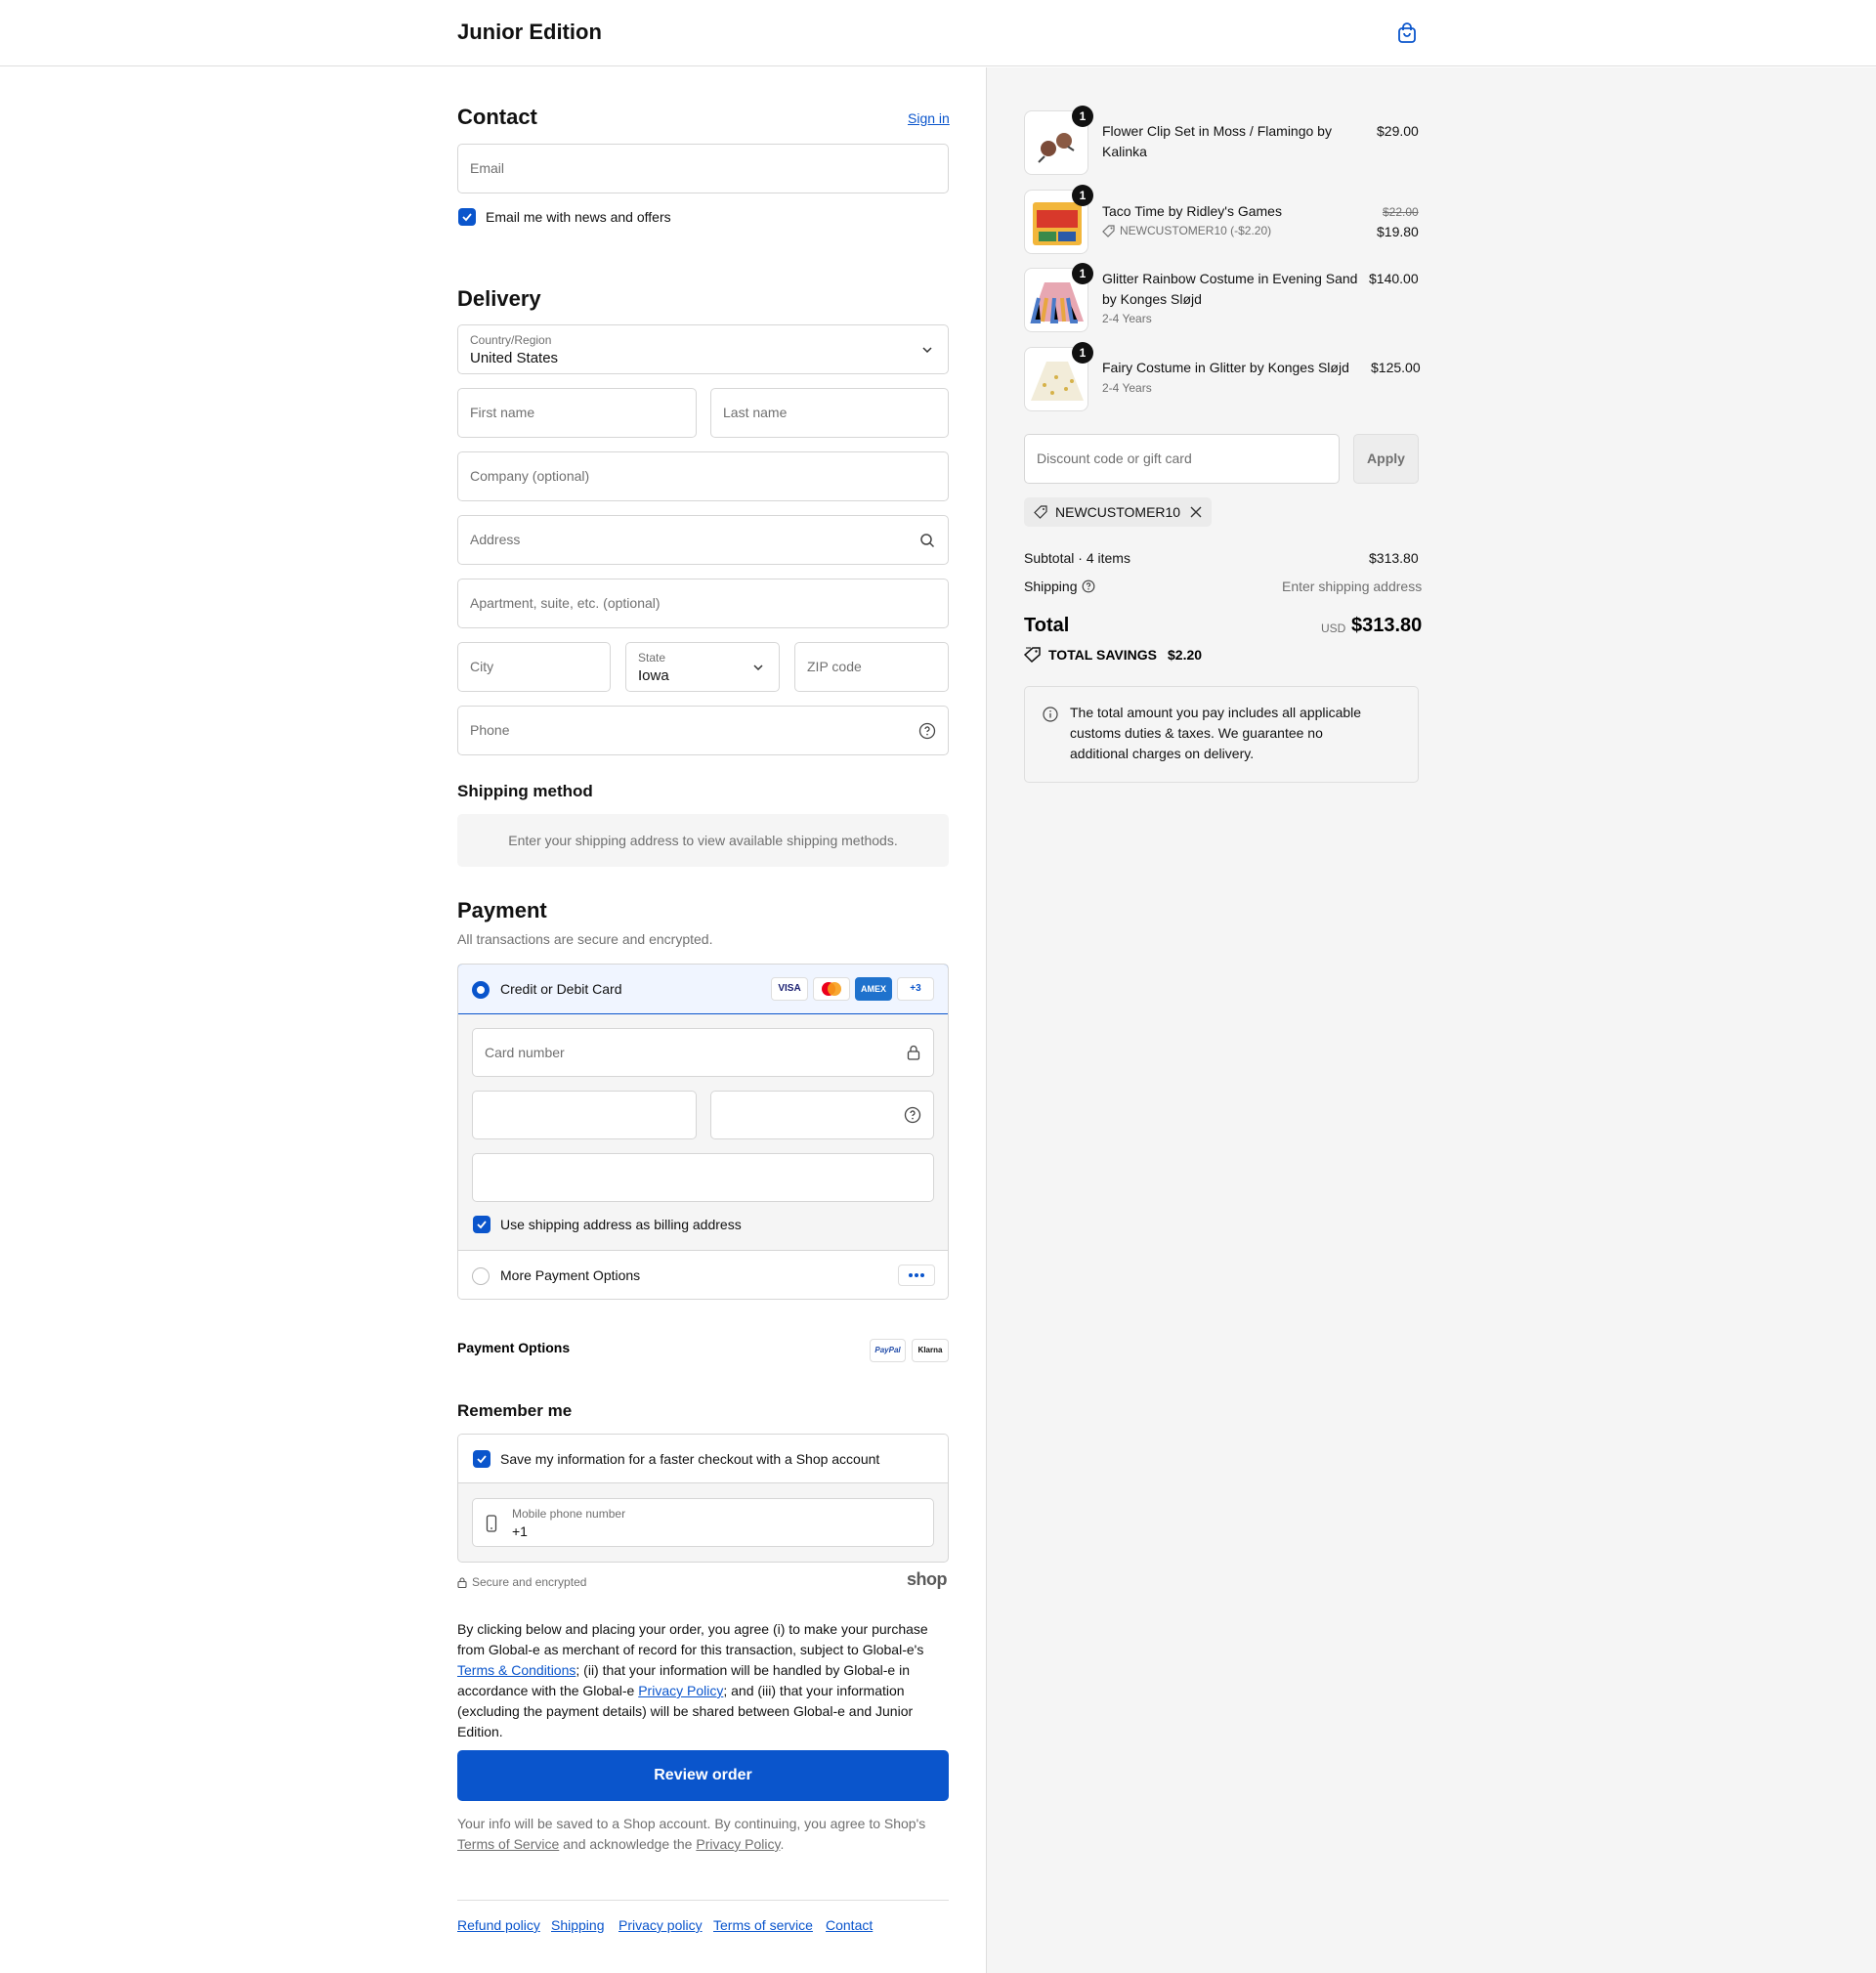 The height and width of the screenshot is (1973, 1876). Describe the element at coordinates (569, 1514) in the screenshot. I see `mobile-phone-label: Mobile phone number` at that location.